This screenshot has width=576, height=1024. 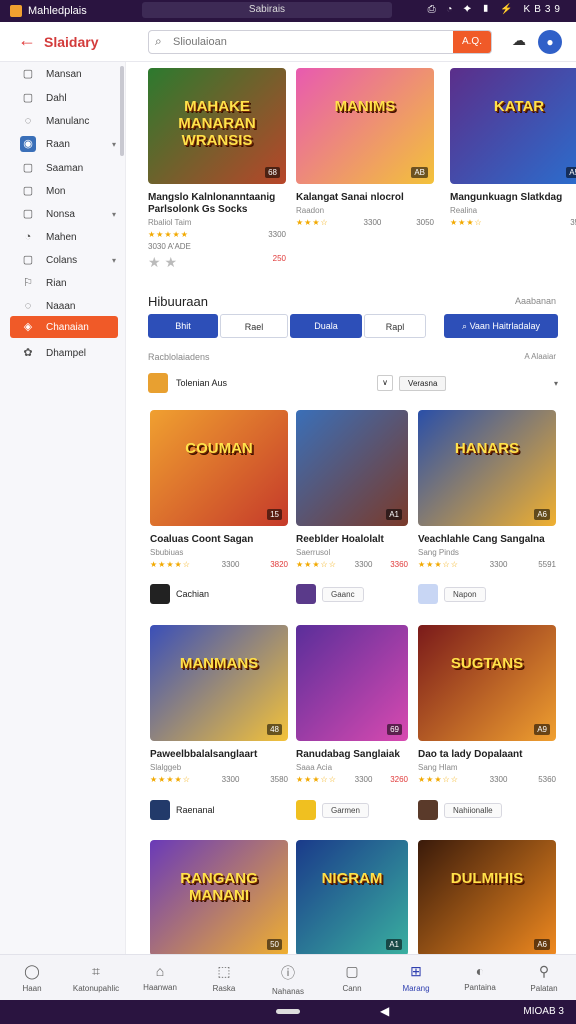 What do you see at coordinates (183, 326) in the screenshot?
I see `filter-chip: Bhit` at bounding box center [183, 326].